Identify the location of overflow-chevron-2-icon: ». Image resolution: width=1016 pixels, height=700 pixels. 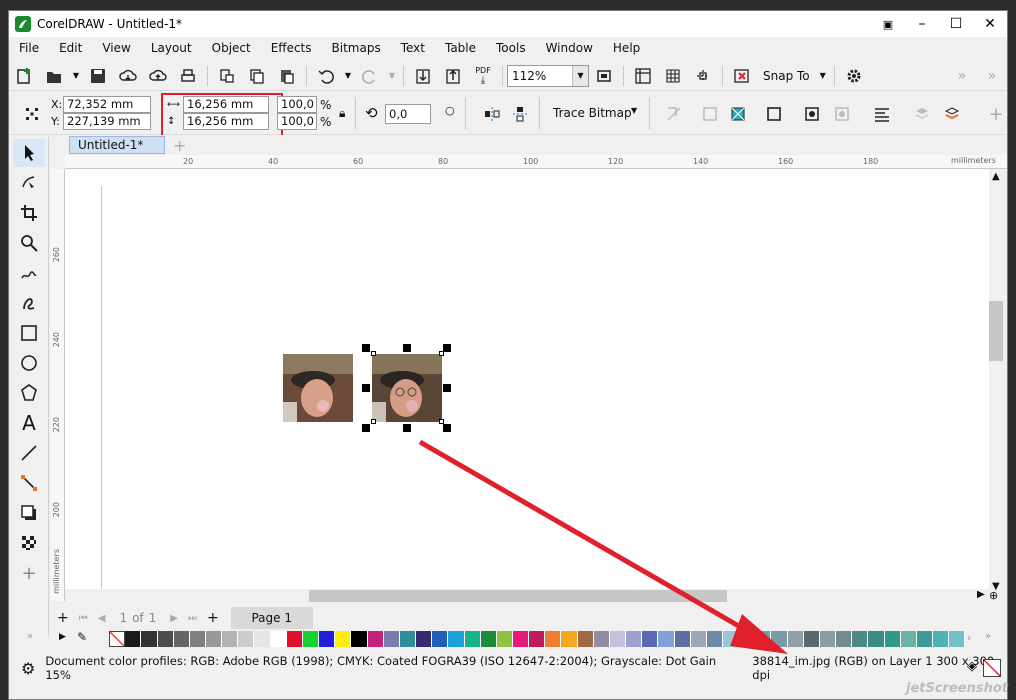
(992, 76).